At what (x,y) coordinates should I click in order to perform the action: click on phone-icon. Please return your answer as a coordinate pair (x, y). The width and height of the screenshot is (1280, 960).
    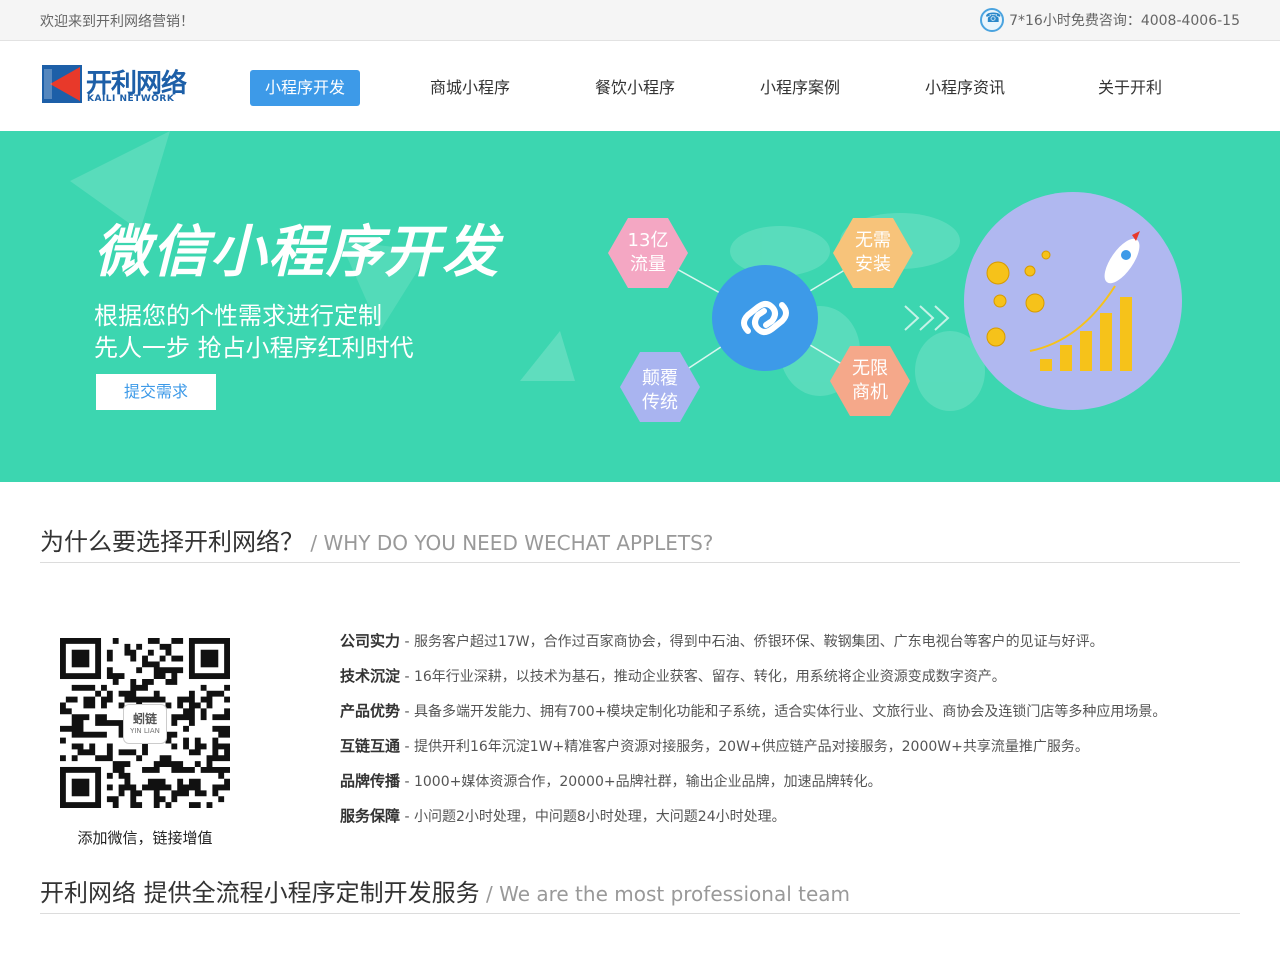
    Looking at the image, I should click on (992, 20).